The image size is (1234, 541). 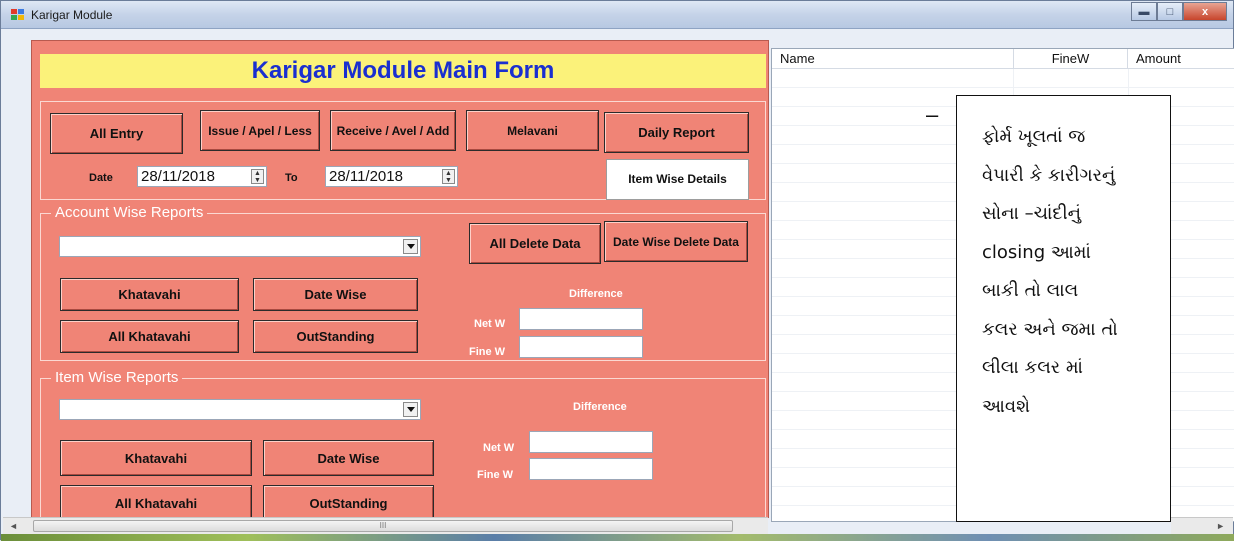 I want to click on close-button: x, so click(x=1205, y=11).